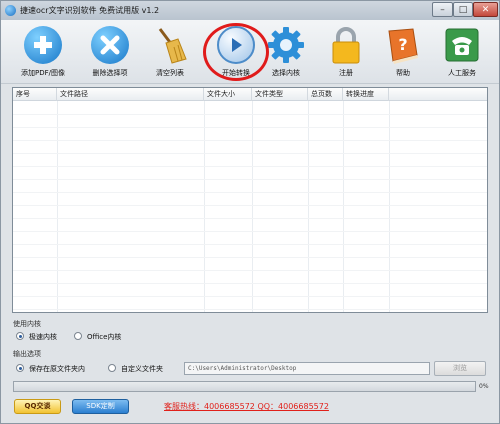 The width and height of the screenshot is (500, 424). What do you see at coordinates (43, 337) in the screenshot?
I see `fast-engine-label: 极速内核` at bounding box center [43, 337].